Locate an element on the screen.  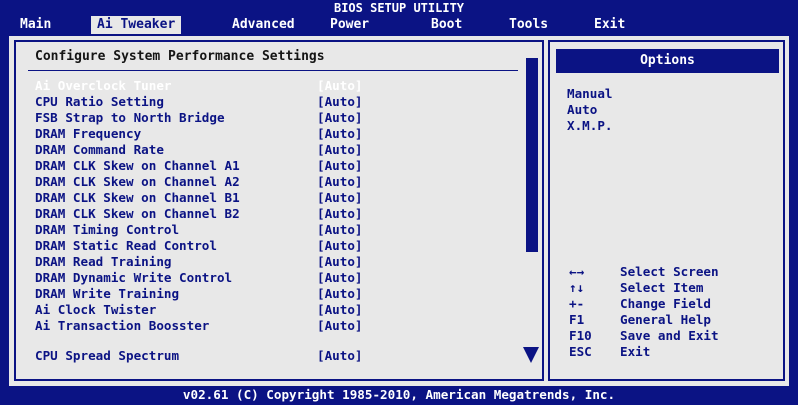
scroll-down-arrow-icon is located at coordinates (531, 355).